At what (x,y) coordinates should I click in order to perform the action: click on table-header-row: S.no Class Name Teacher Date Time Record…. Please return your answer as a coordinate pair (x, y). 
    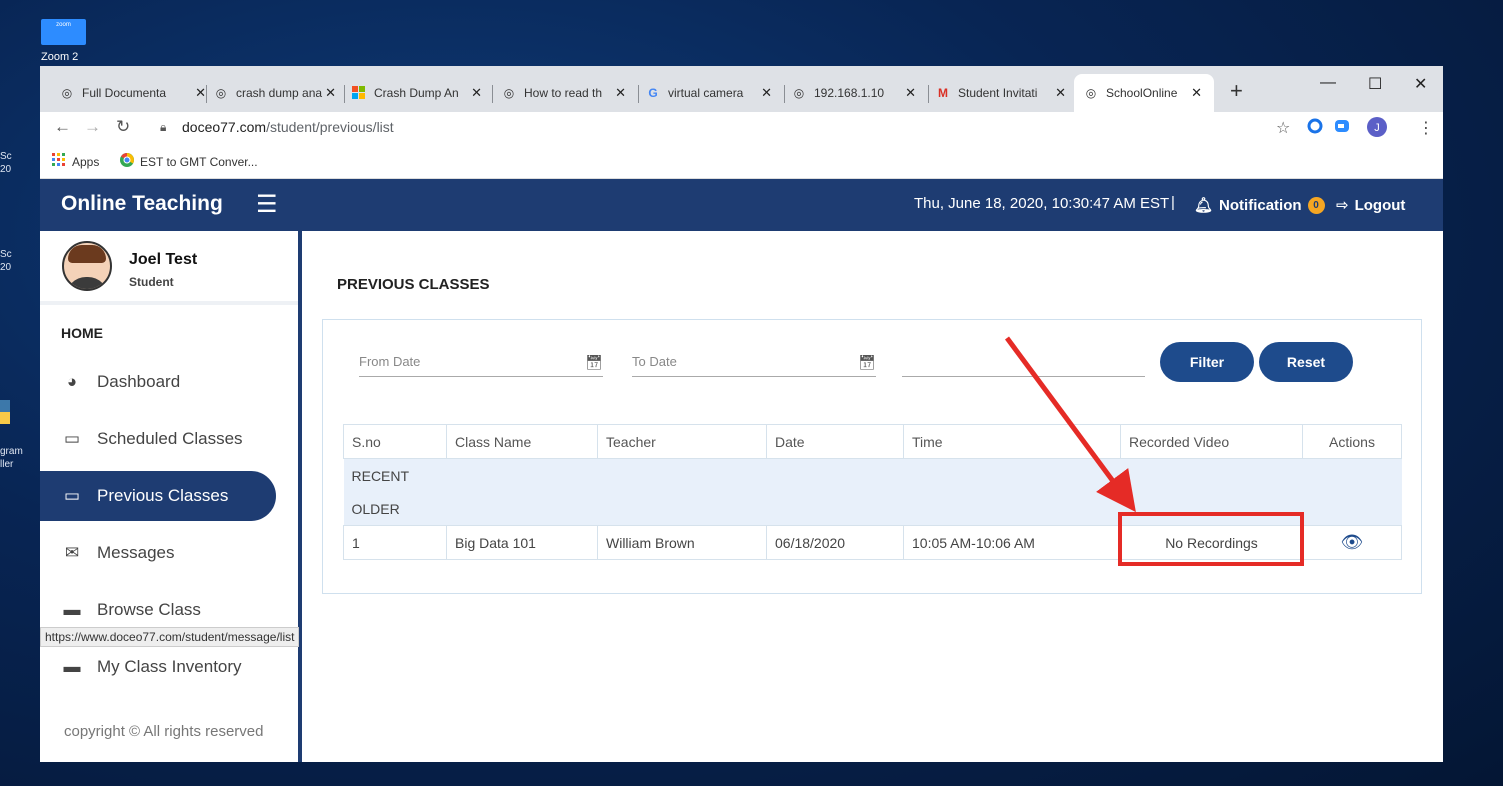
    Looking at the image, I should click on (872, 441).